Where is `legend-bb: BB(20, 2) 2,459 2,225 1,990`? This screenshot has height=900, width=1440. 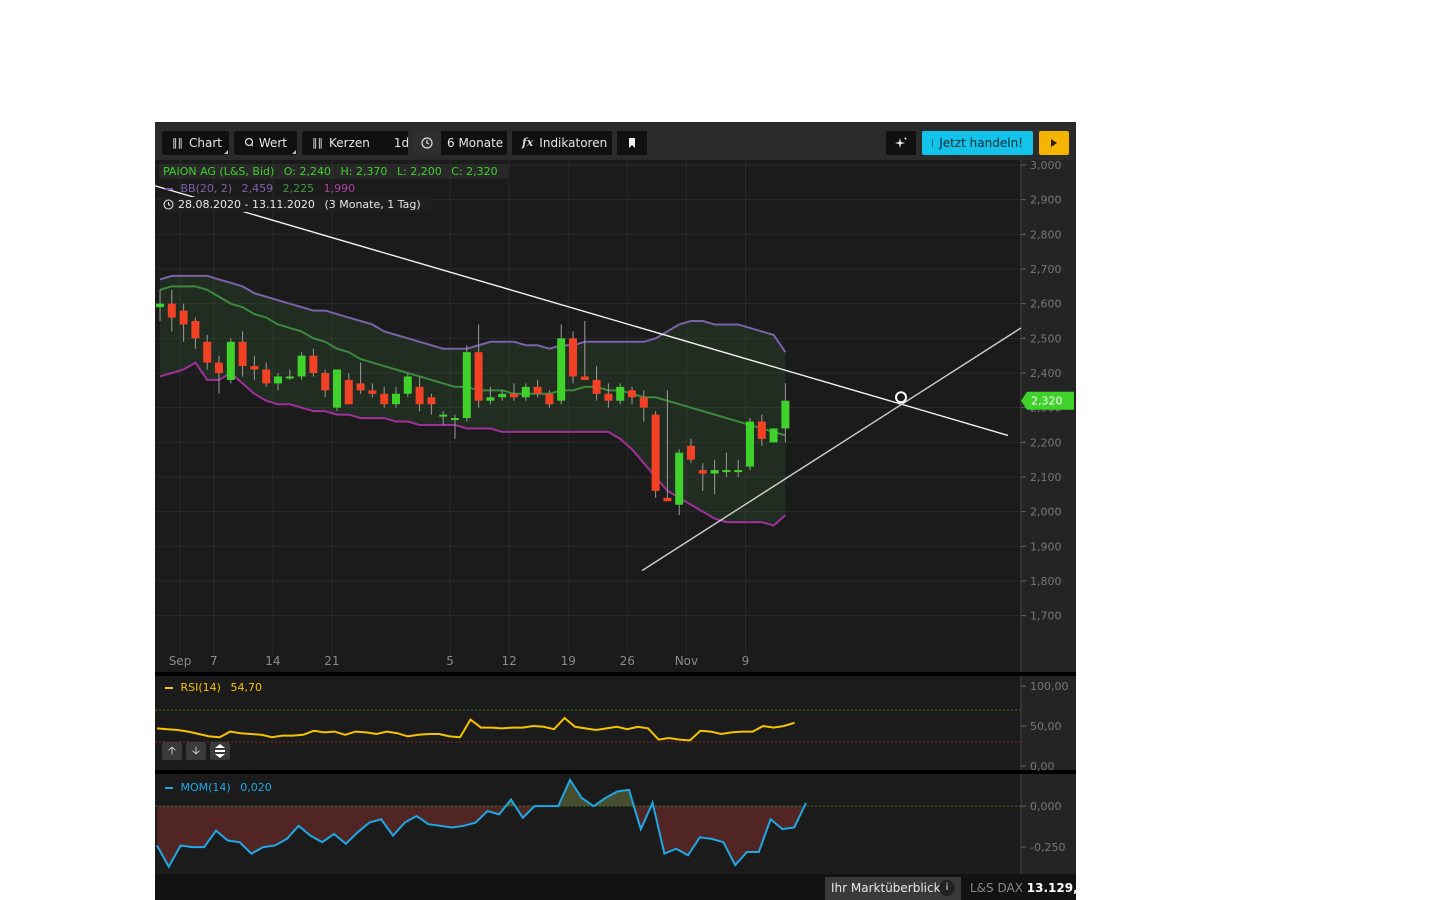 legend-bb: BB(20, 2) 2,459 2,225 1,990 is located at coordinates (263, 188).